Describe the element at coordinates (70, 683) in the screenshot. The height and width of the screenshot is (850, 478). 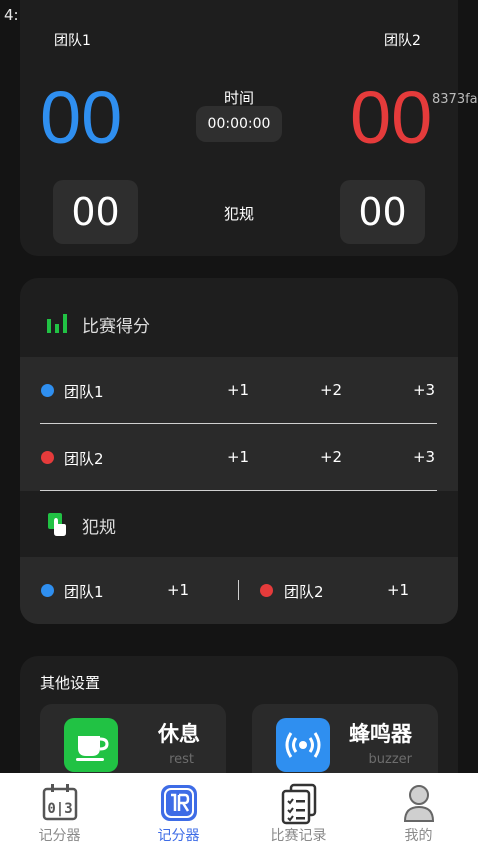
I see `other-settings-title: 其他设置` at that location.